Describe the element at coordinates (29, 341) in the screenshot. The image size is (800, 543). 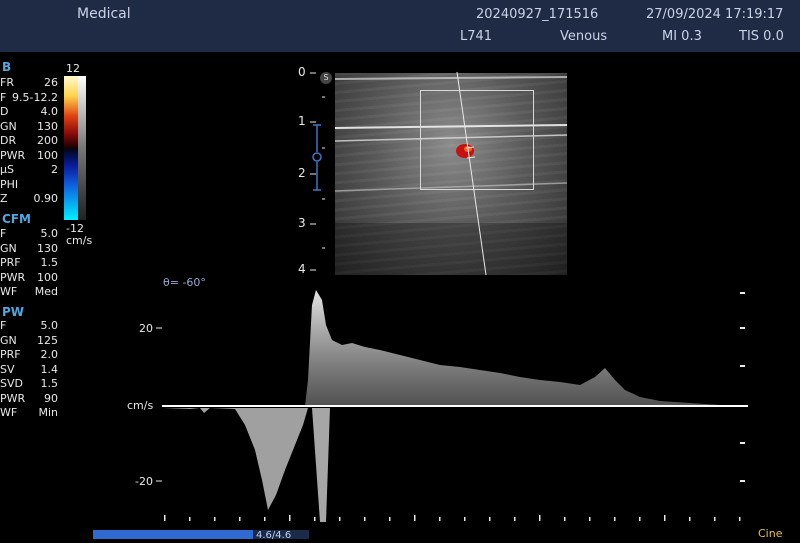
I see `pw-param-row: GN 125` at that location.